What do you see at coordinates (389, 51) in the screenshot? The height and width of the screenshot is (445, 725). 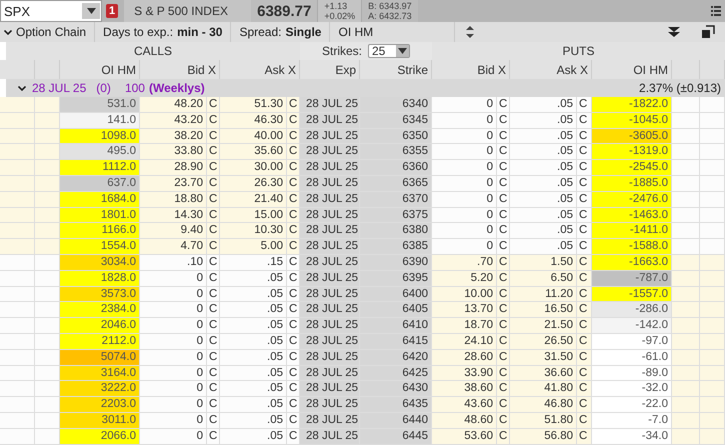 I see `strikes-select: 25` at bounding box center [389, 51].